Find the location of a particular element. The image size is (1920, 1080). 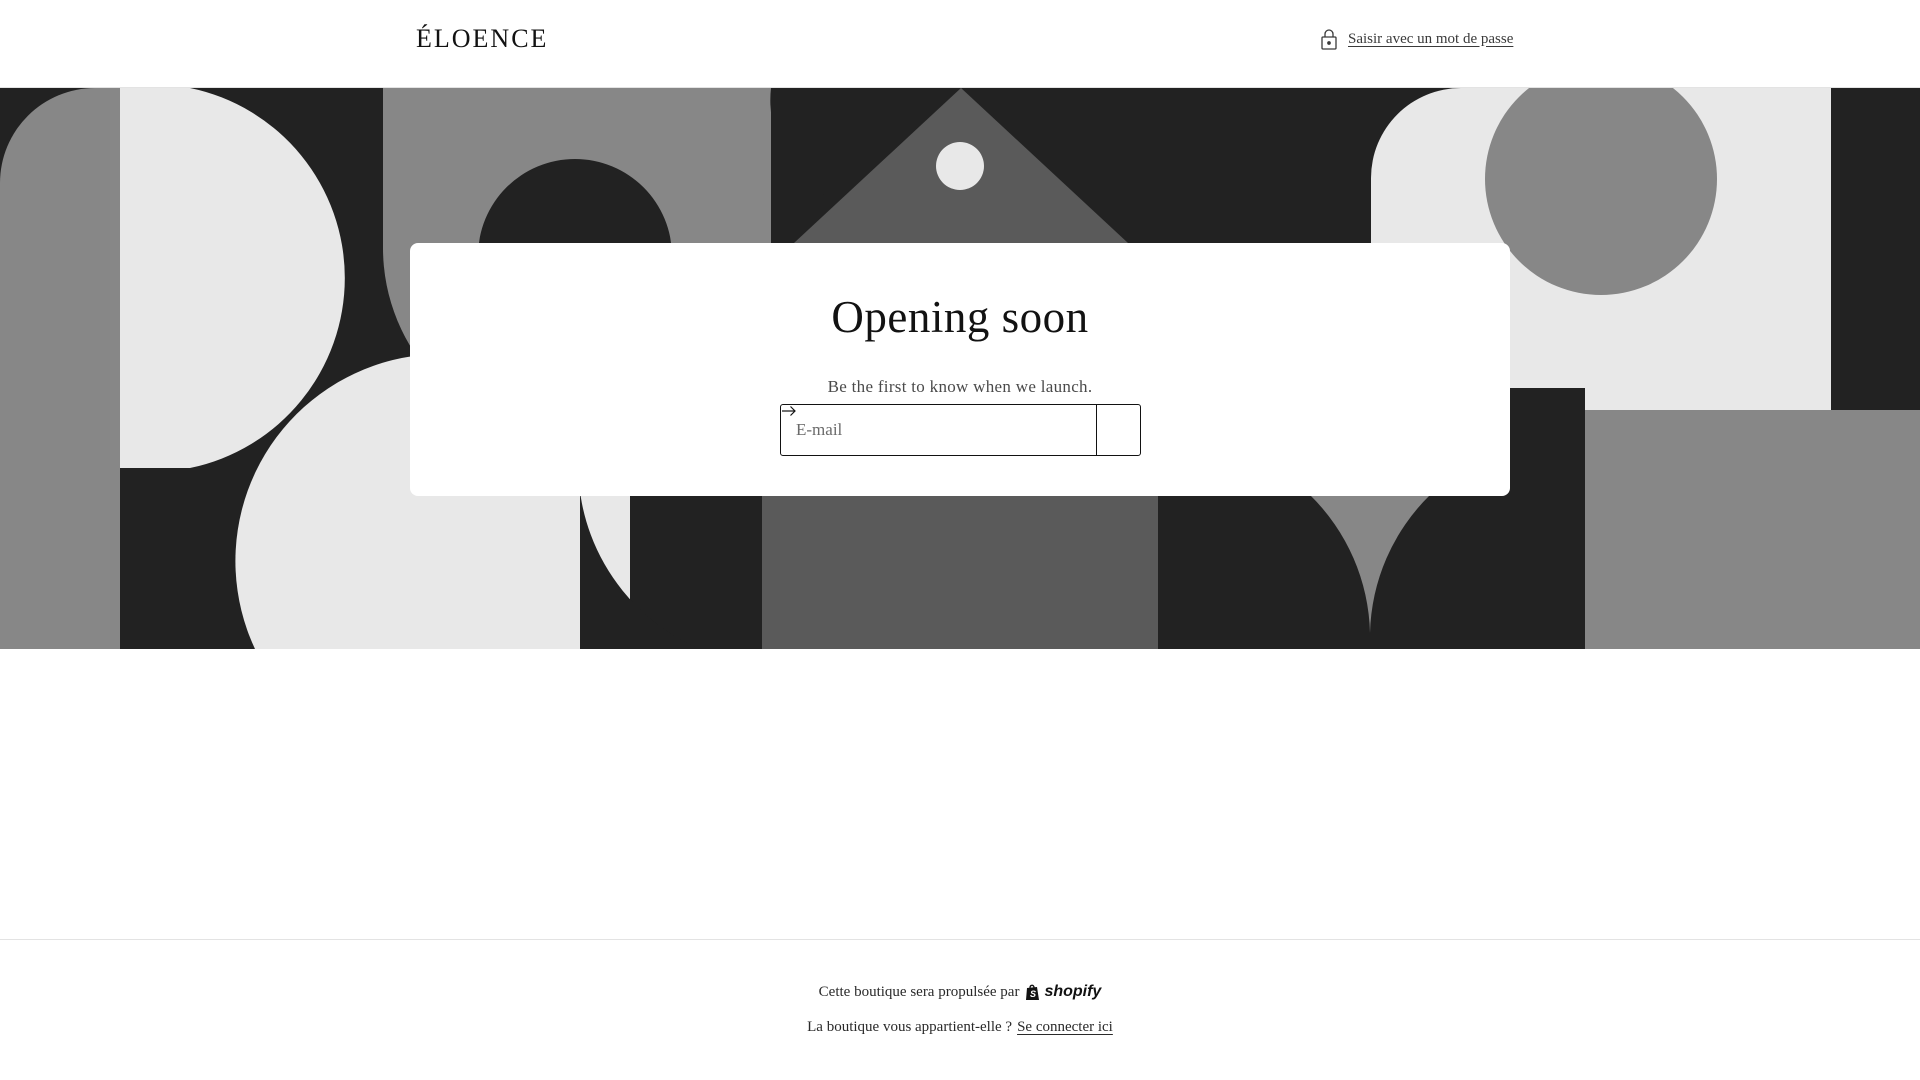

password-link-label: Saisir avec un mot de passe is located at coordinates (1430, 39).